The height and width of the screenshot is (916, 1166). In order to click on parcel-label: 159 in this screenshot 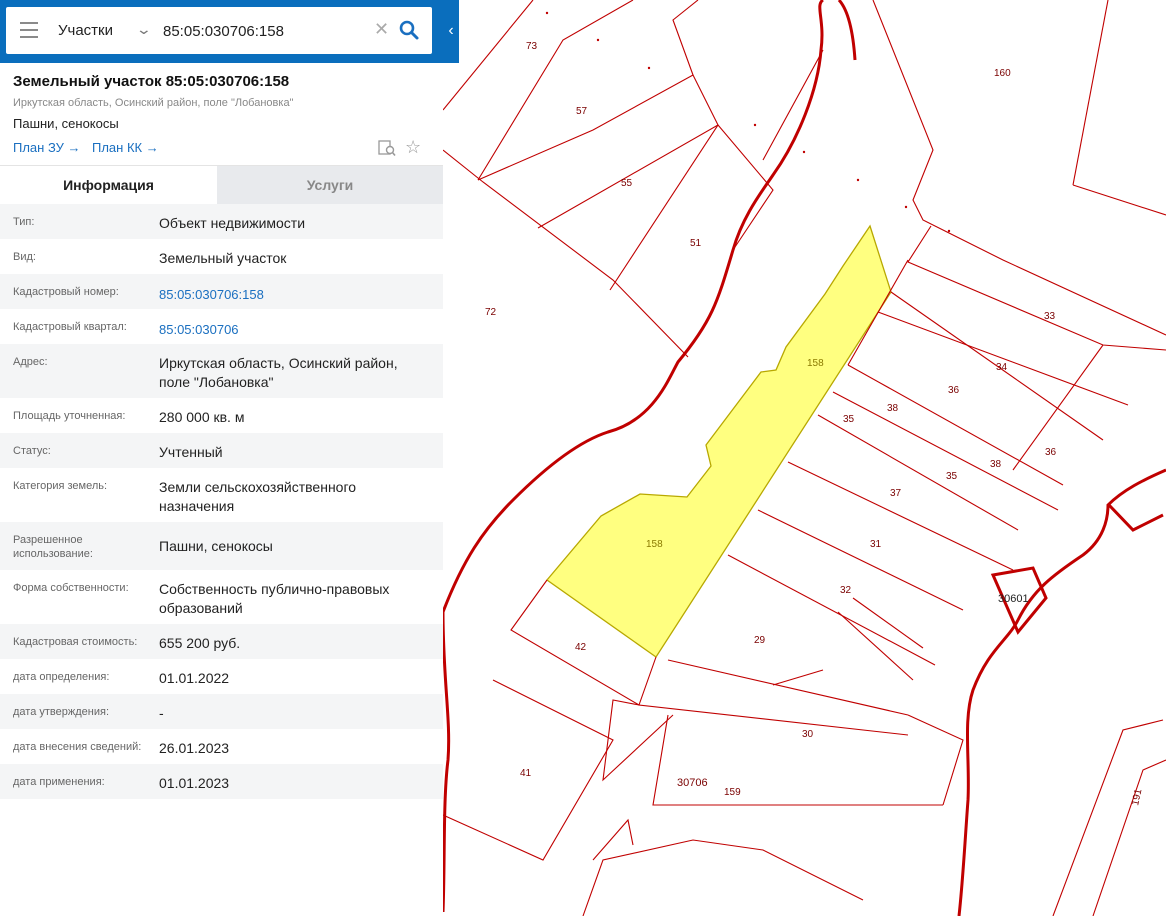, I will do `click(732, 792)`.